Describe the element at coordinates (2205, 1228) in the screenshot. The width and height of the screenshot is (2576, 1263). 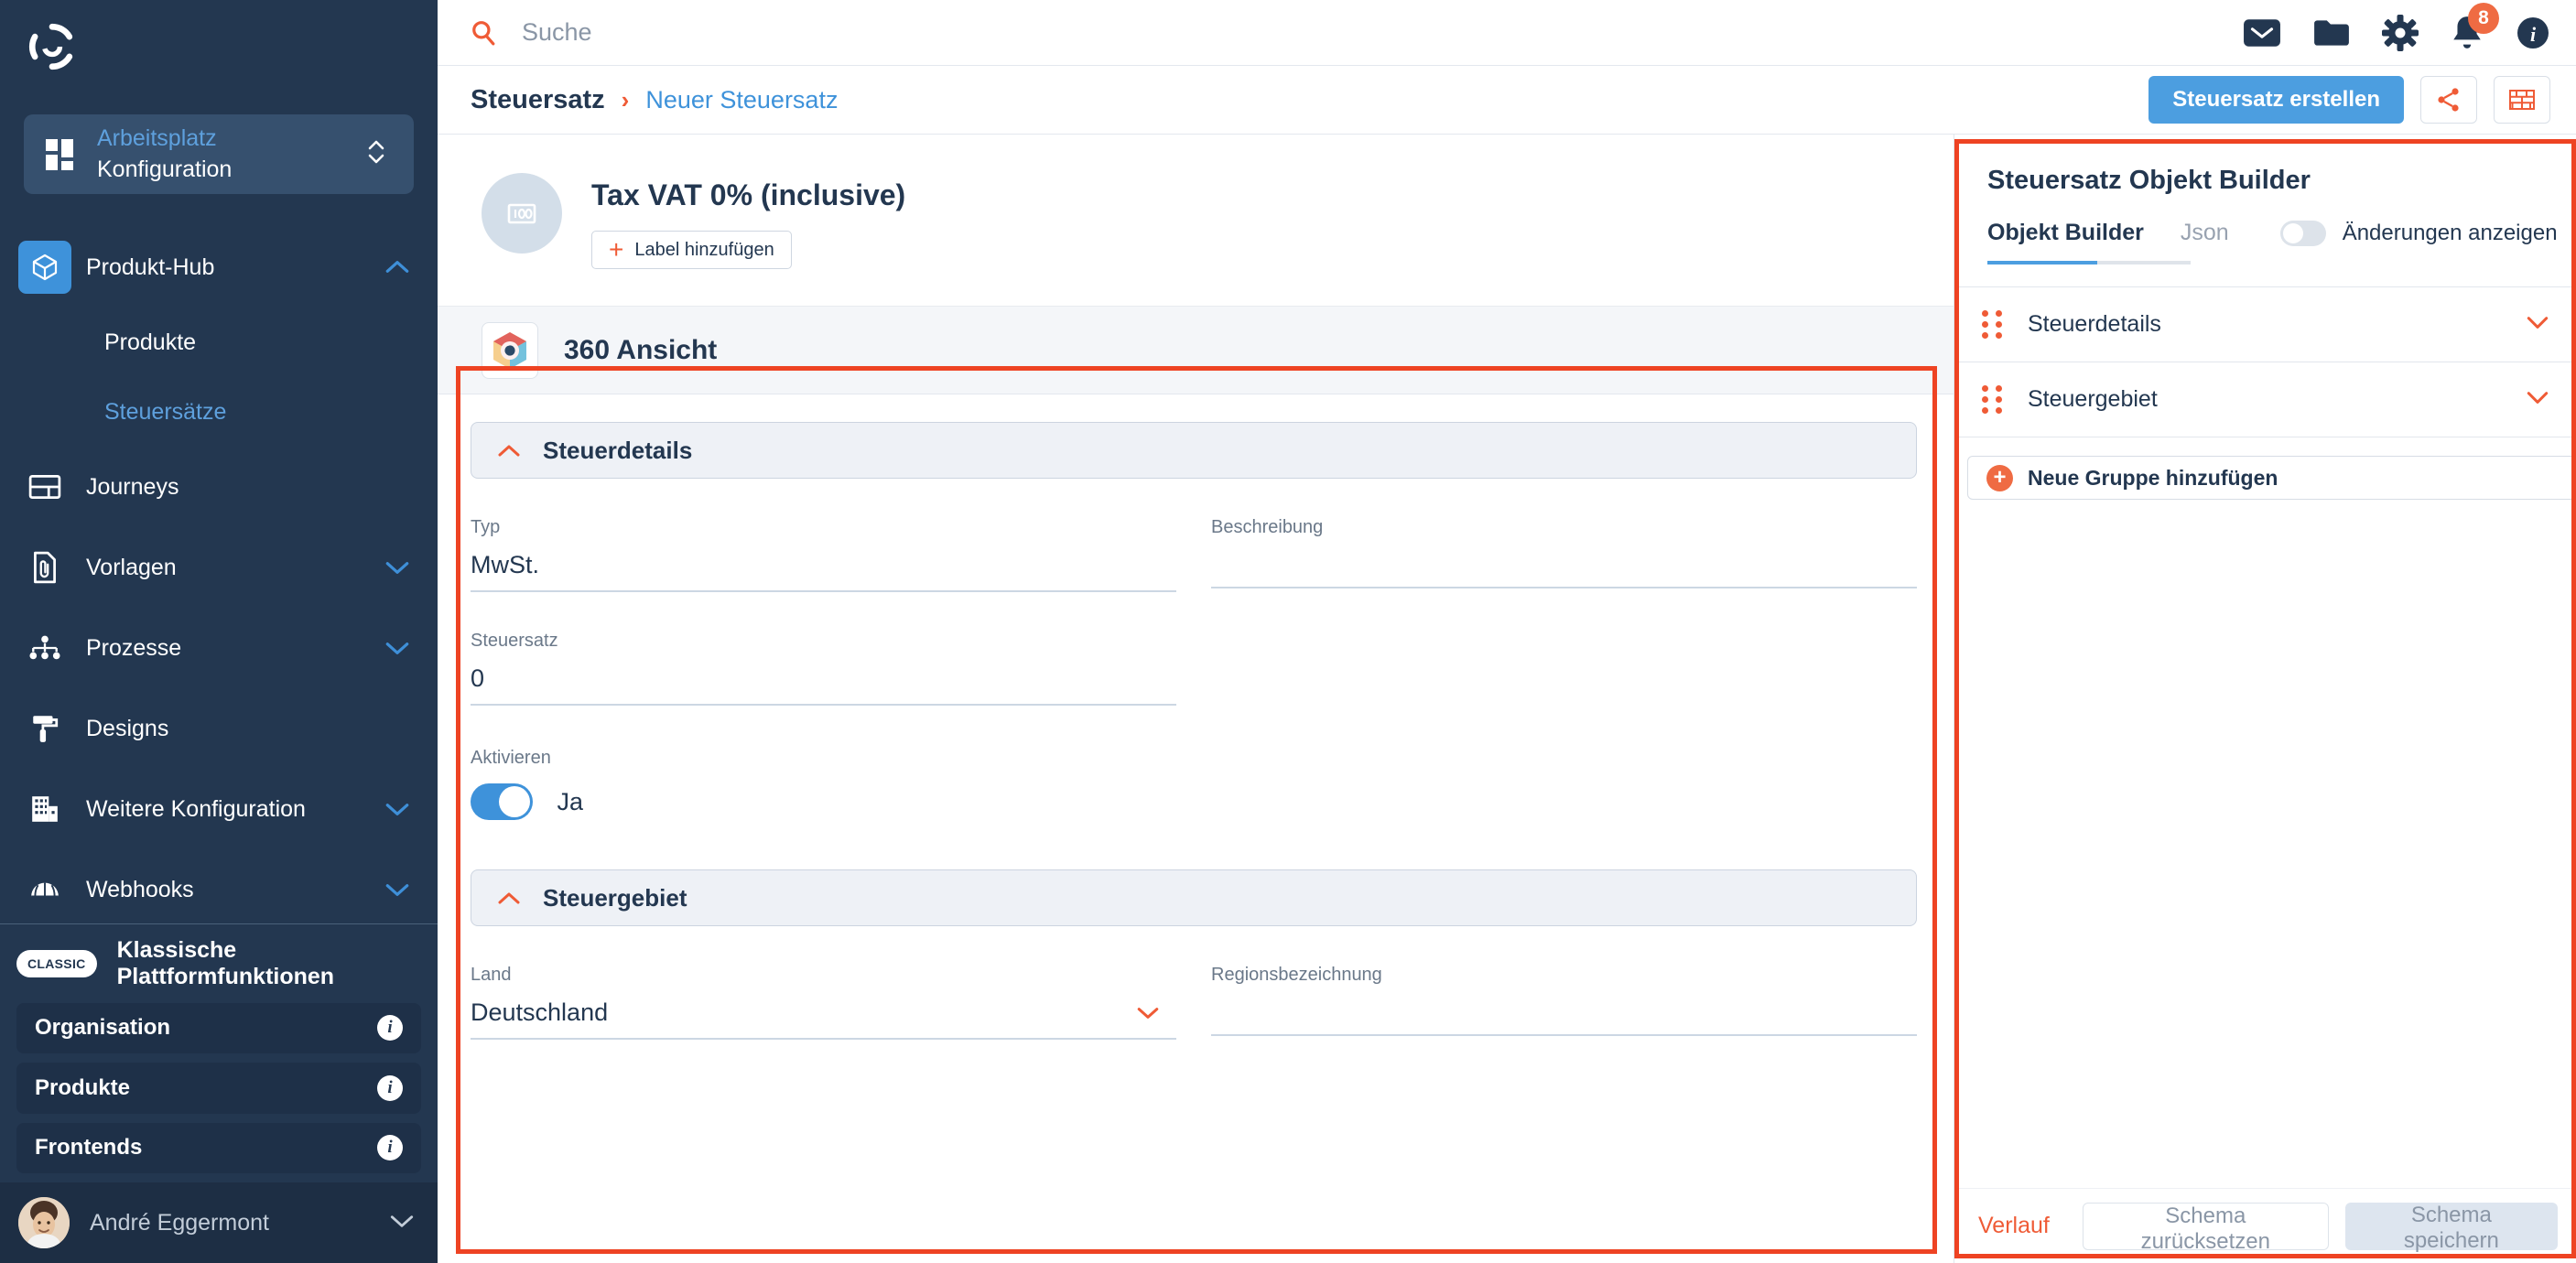
I see `reset-schema-button: Schema zurücksetzen` at that location.